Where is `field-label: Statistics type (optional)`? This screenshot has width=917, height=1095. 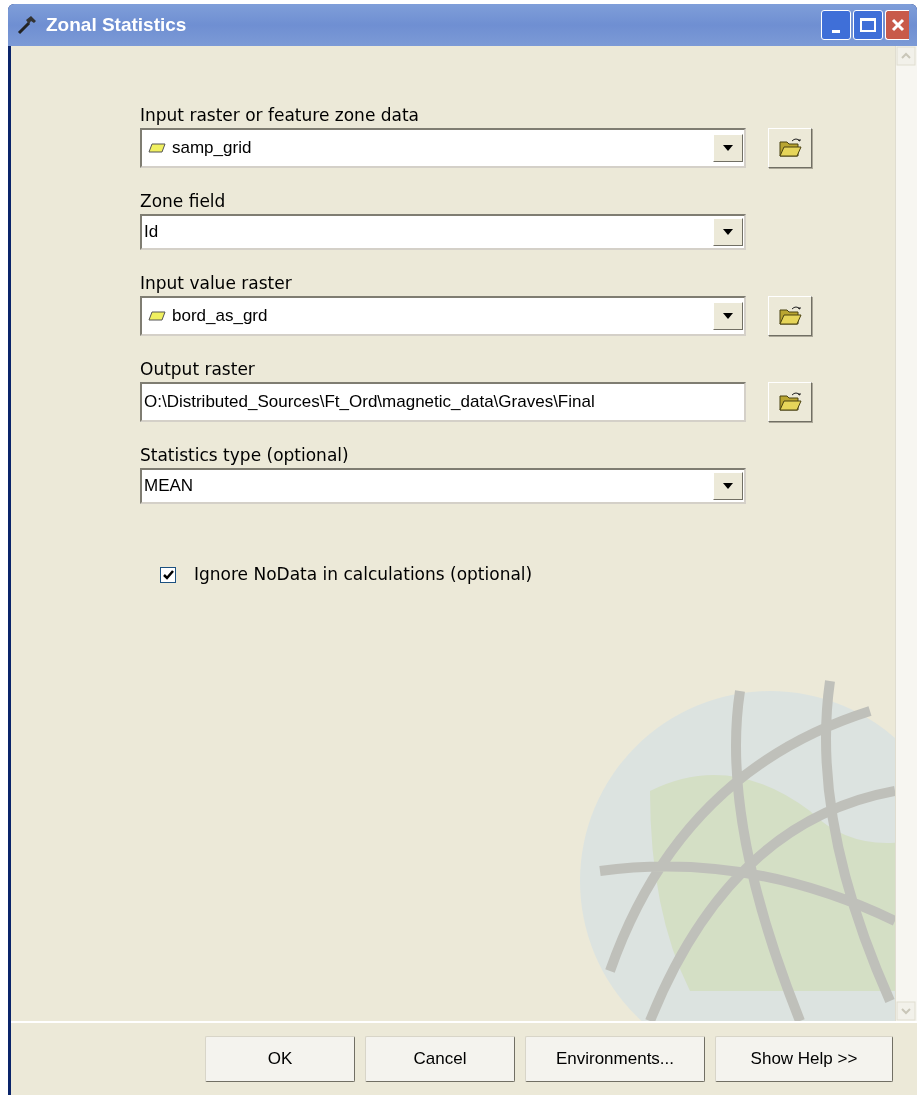
field-label: Statistics type (optional) is located at coordinates (245, 455).